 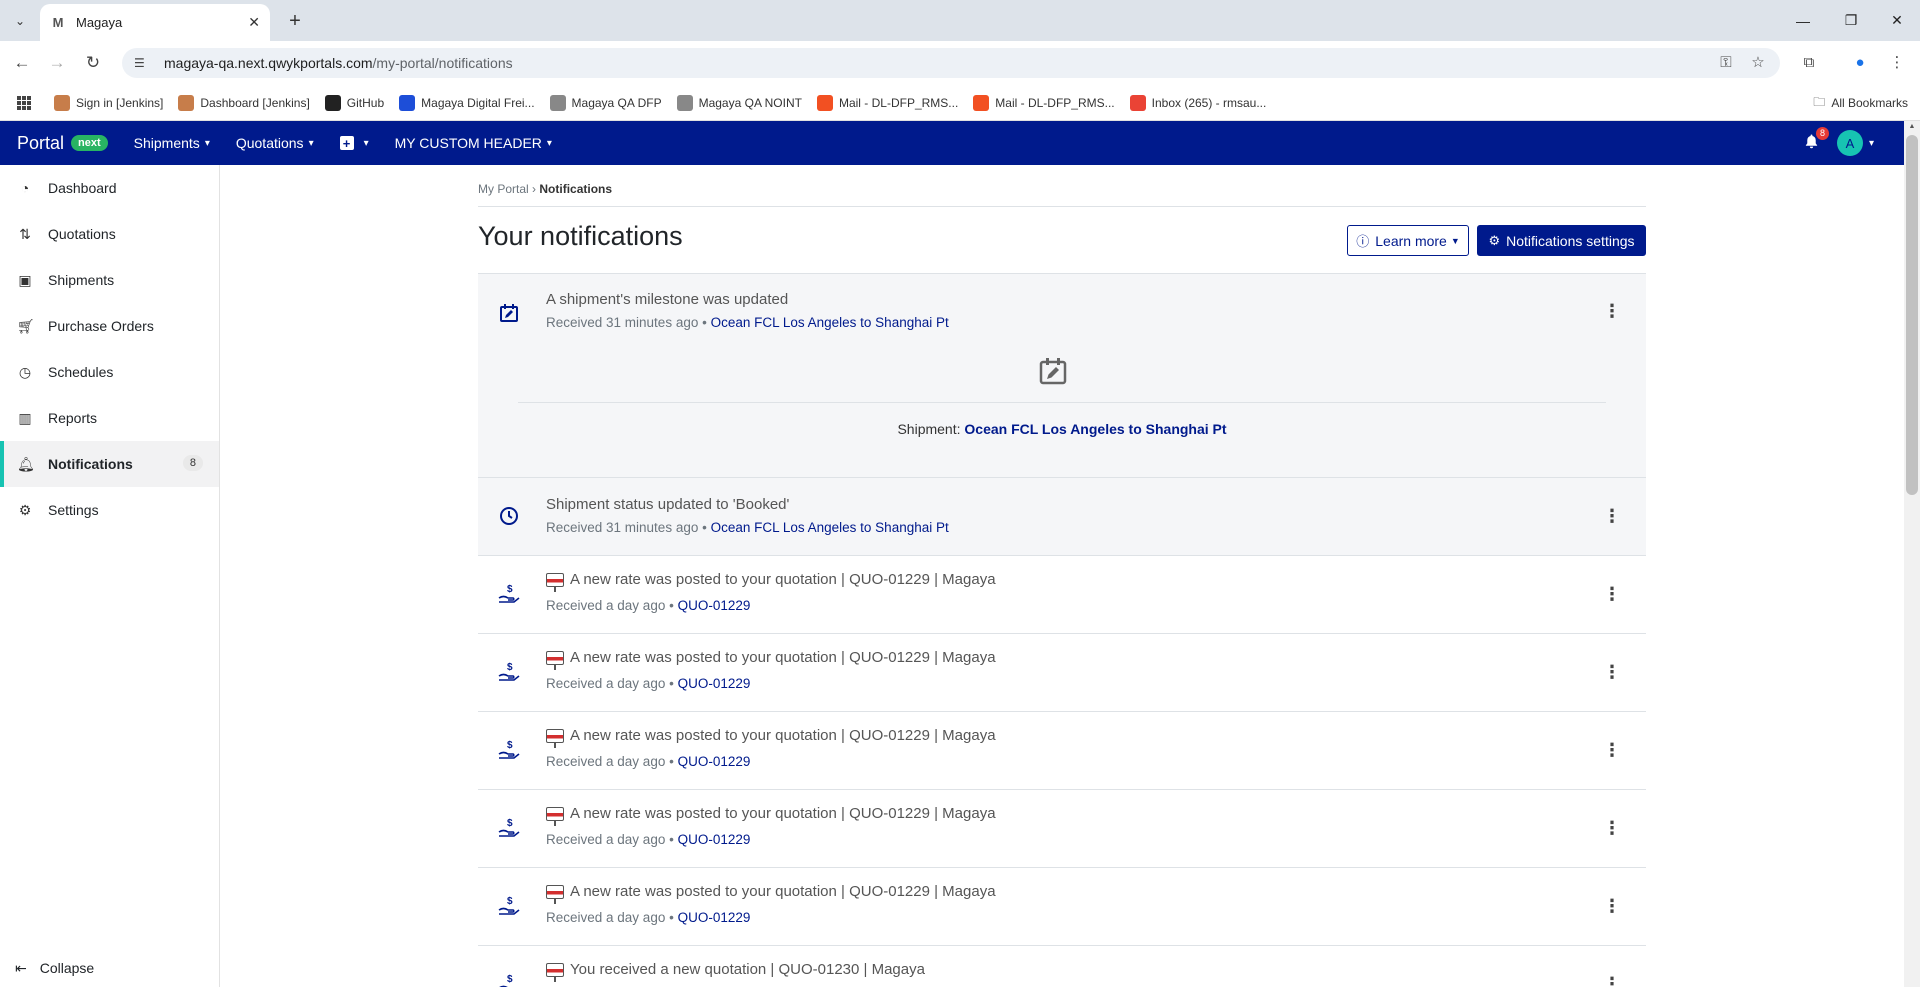 What do you see at coordinates (1561, 240) in the screenshot?
I see `notifications-settings-button: ⚙ Notifications settings` at bounding box center [1561, 240].